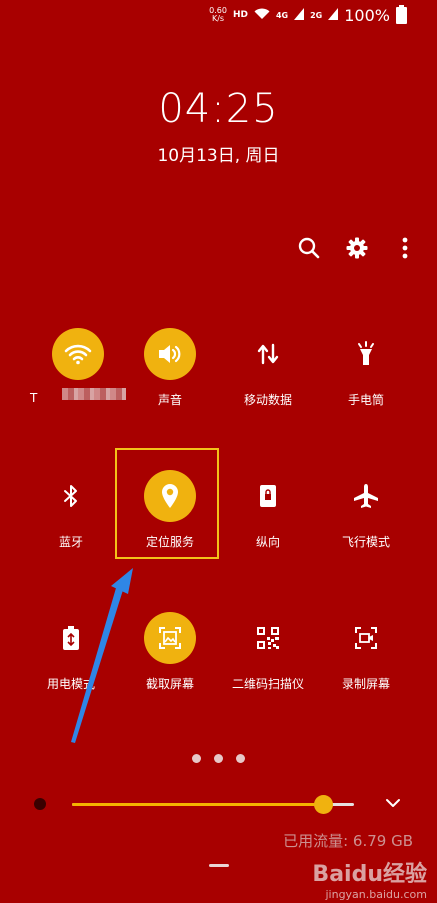 Image resolution: width=437 pixels, height=903 pixels. Describe the element at coordinates (365, 400) in the screenshot. I see `tile-label-flashlight: 手电筒` at that location.